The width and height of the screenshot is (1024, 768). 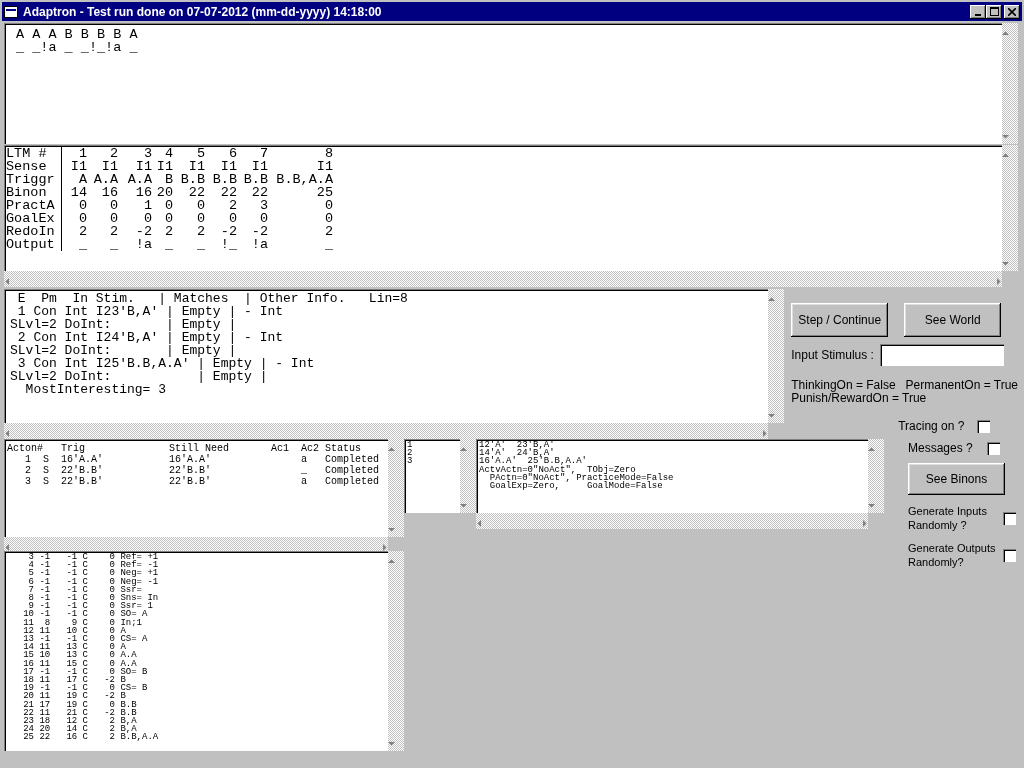 I want to click on details-line: GoalExp=Zero, GoalMode=False, so click(x=576, y=486).